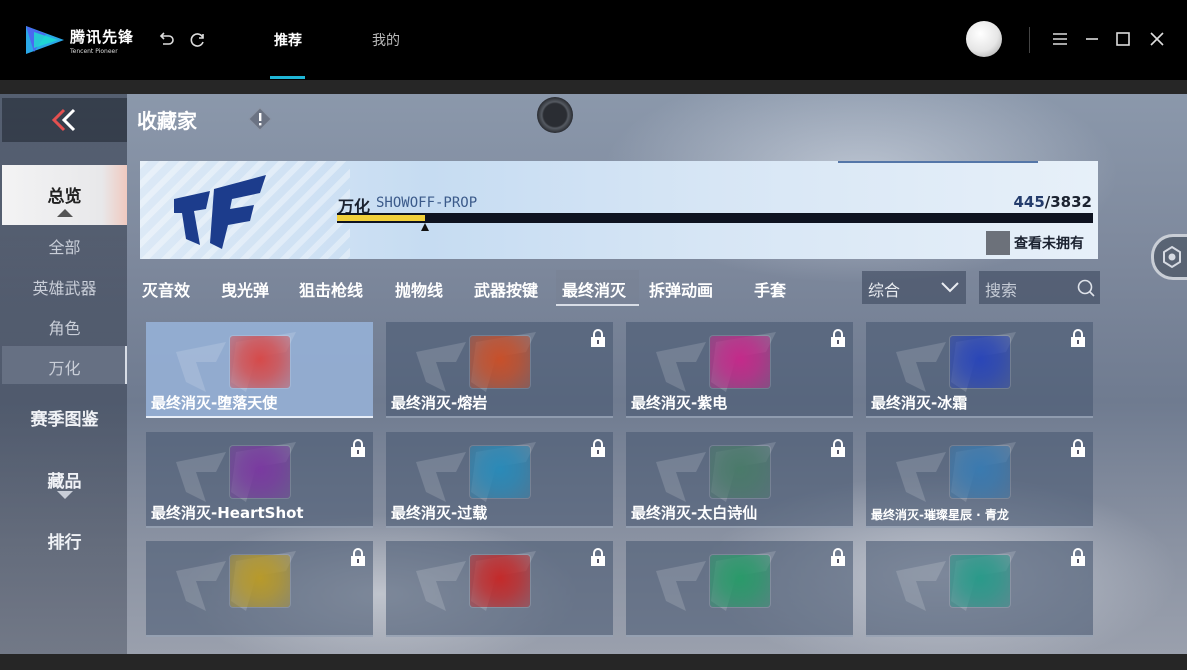 This screenshot has height=670, width=1187. Describe the element at coordinates (381, 218) in the screenshot. I see `collection-progress-fill` at that location.